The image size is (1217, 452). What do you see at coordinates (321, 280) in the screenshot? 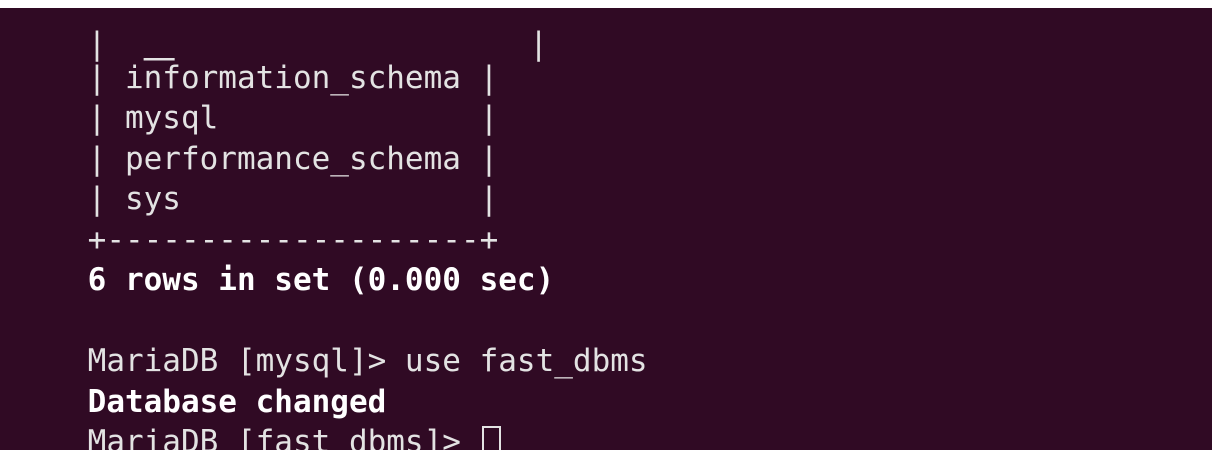
I see `rows-count-text: 6 rows in set (0.000 sec)` at bounding box center [321, 280].